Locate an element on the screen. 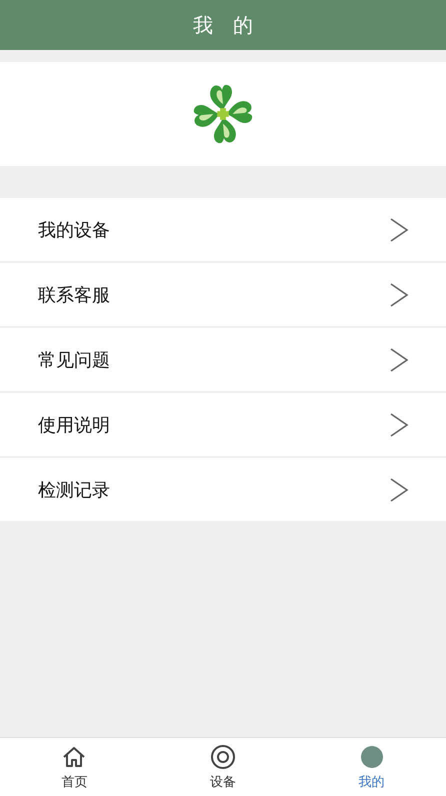 The image size is (446, 796). circle-icon is located at coordinates (371, 757).